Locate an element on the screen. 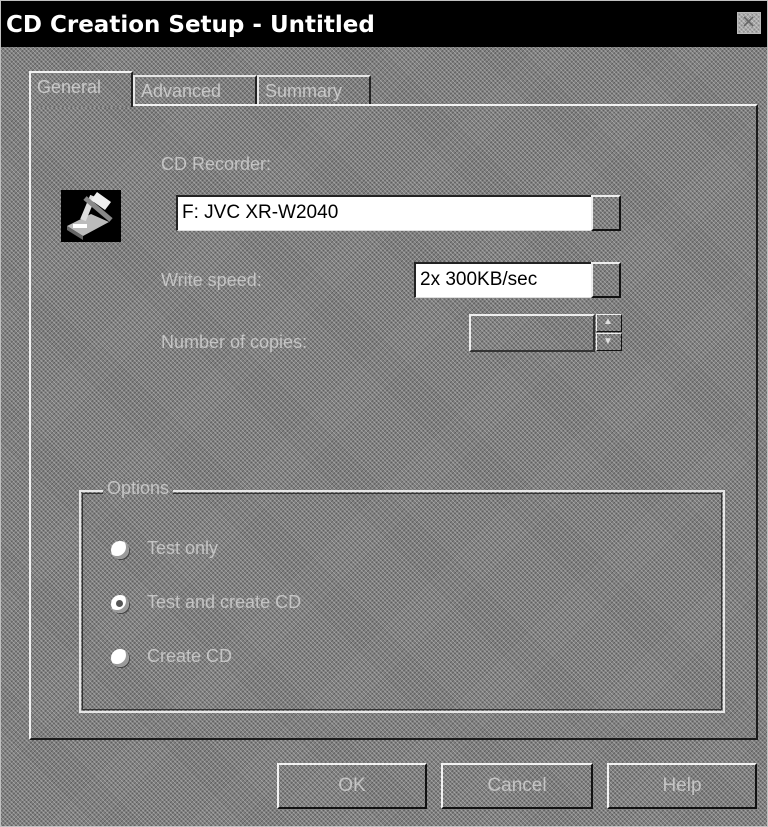 Image resolution: width=768 pixels, height=827 pixels. cancel-button: Cancel is located at coordinates (517, 786).